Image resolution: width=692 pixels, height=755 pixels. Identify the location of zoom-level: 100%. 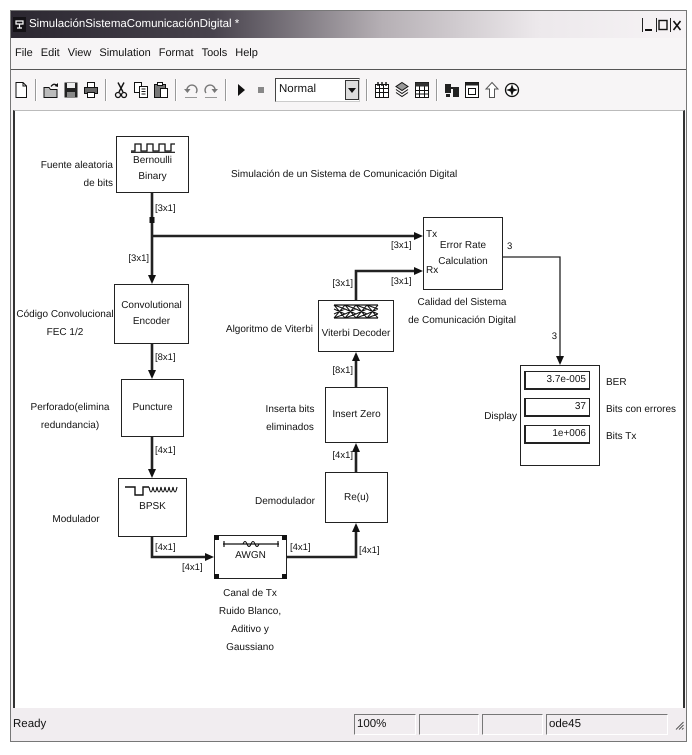
(385, 724).